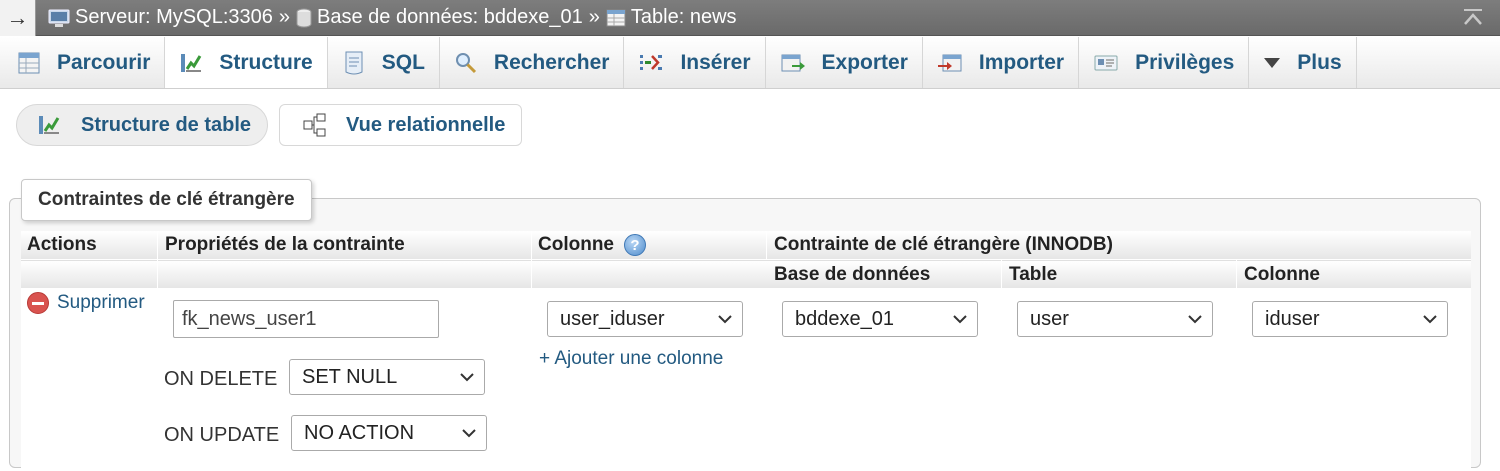  Describe the element at coordinates (635, 245) in the screenshot. I see `help-icon: ?` at that location.